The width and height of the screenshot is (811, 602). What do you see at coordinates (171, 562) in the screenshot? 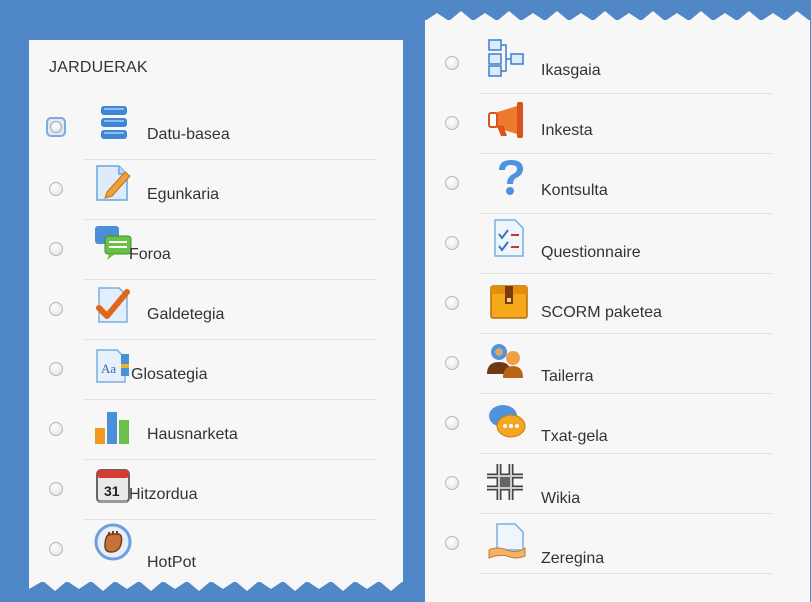
I see `activity-label: HotPot` at bounding box center [171, 562].